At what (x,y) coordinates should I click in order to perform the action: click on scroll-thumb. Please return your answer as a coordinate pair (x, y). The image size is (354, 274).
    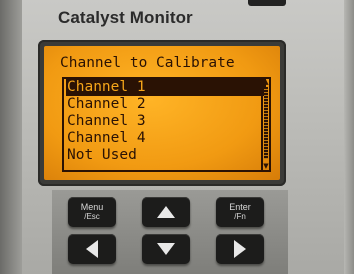
    Looking at the image, I should click on (266, 123).